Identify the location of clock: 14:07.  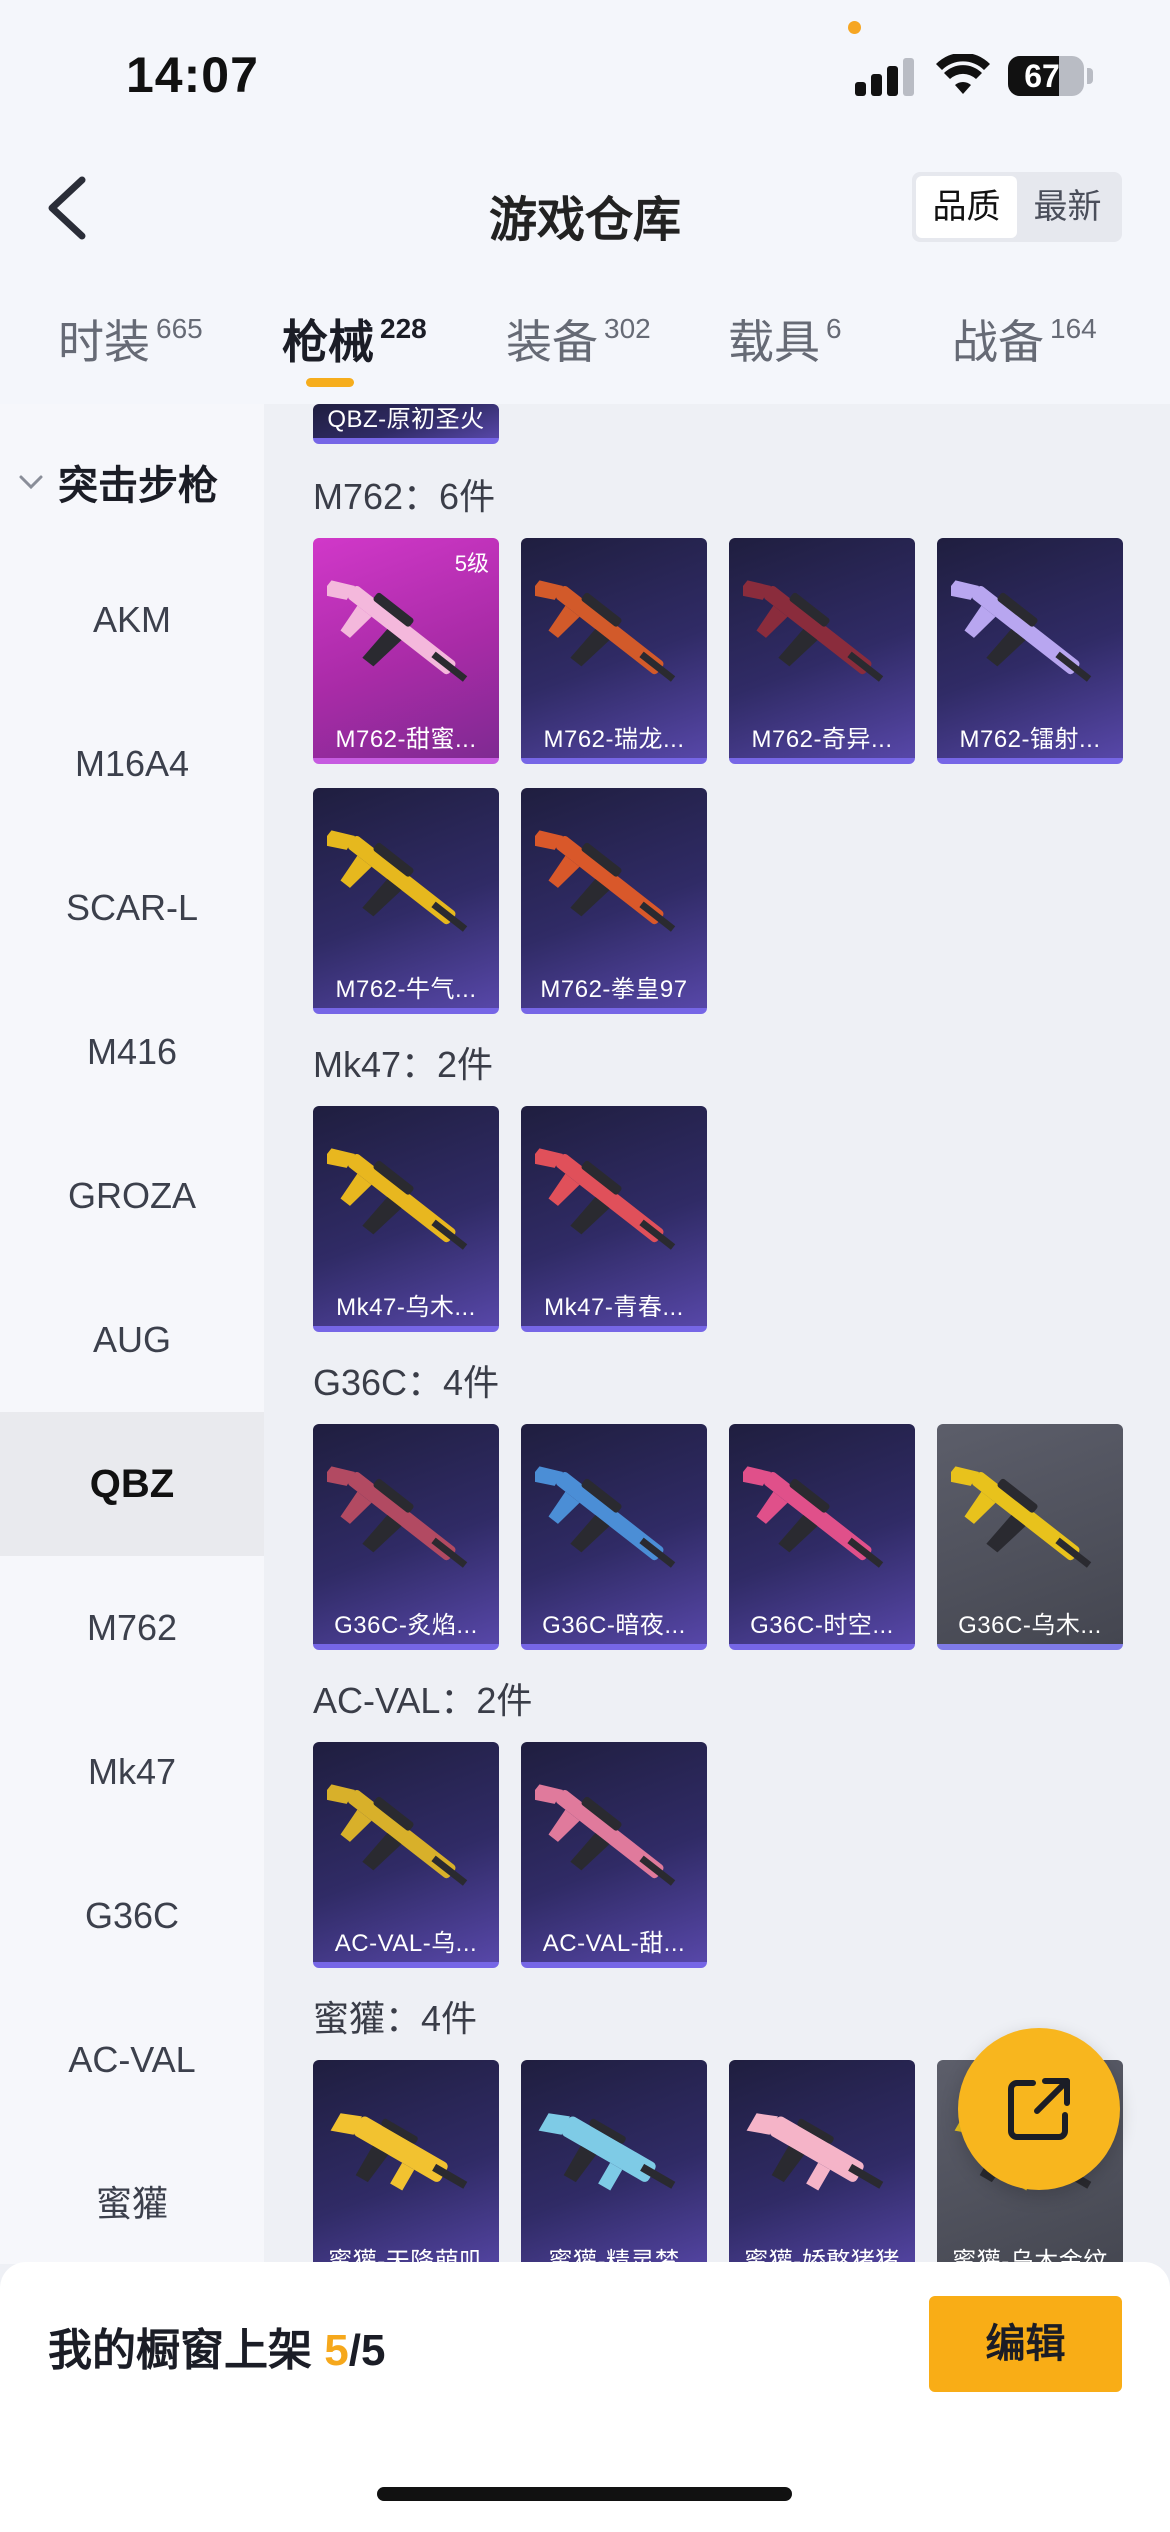
(192, 75).